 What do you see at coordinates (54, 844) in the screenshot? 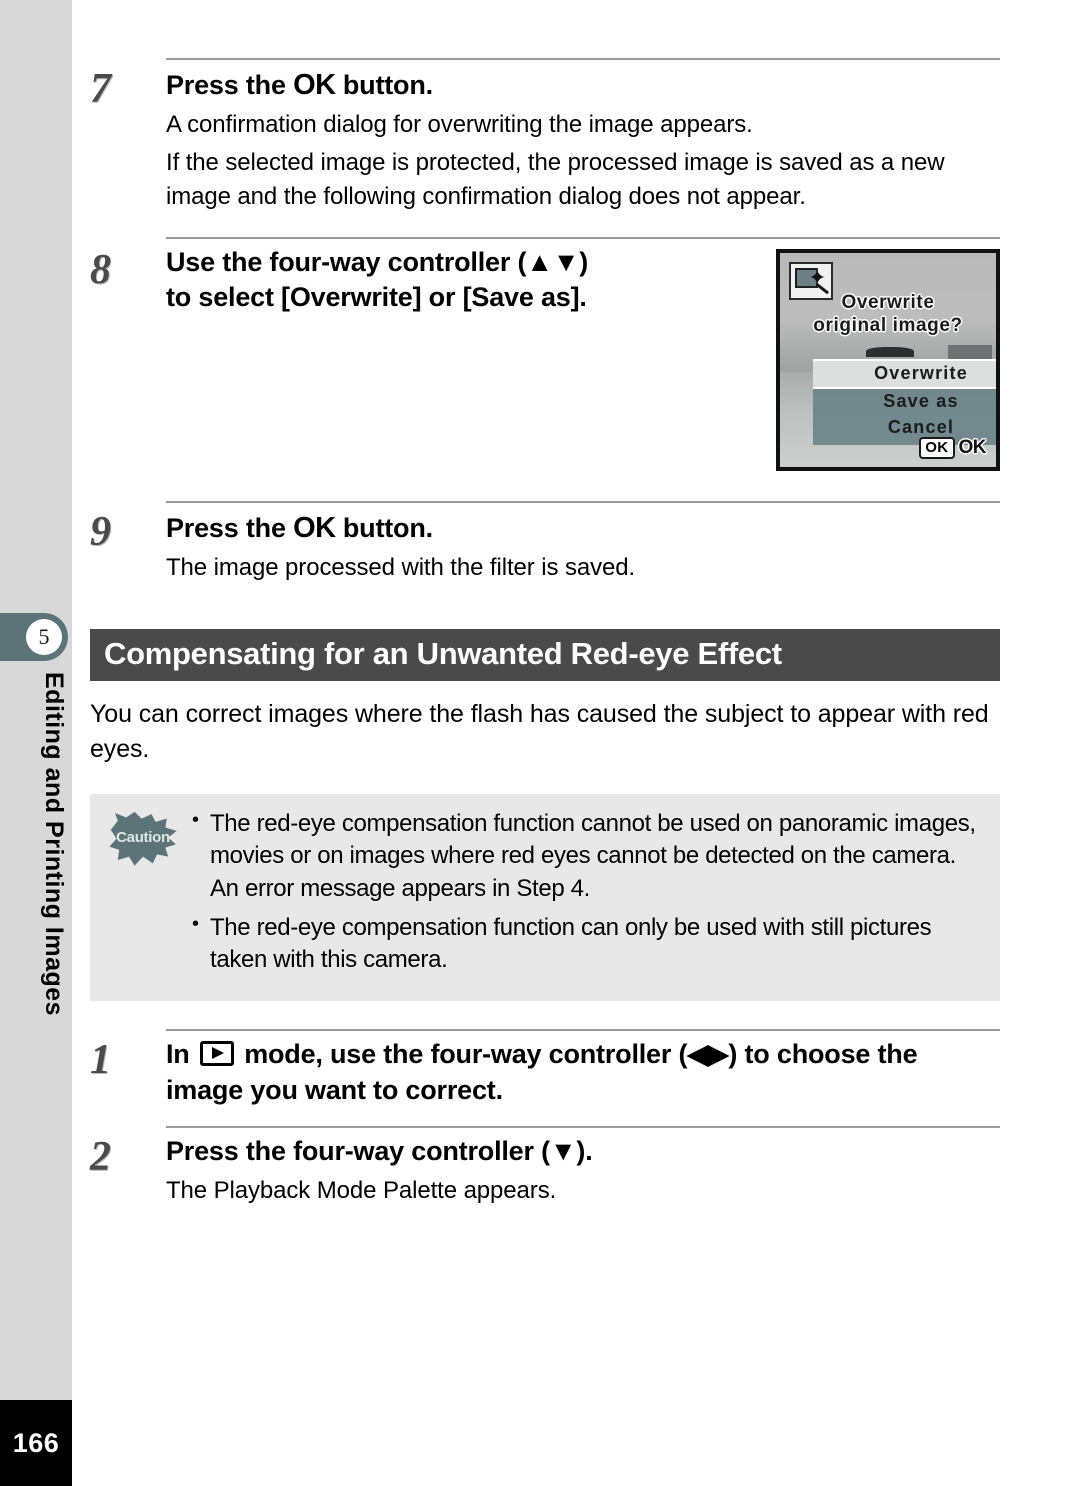
I see `running-head: Editing and Printing Images` at bounding box center [54, 844].